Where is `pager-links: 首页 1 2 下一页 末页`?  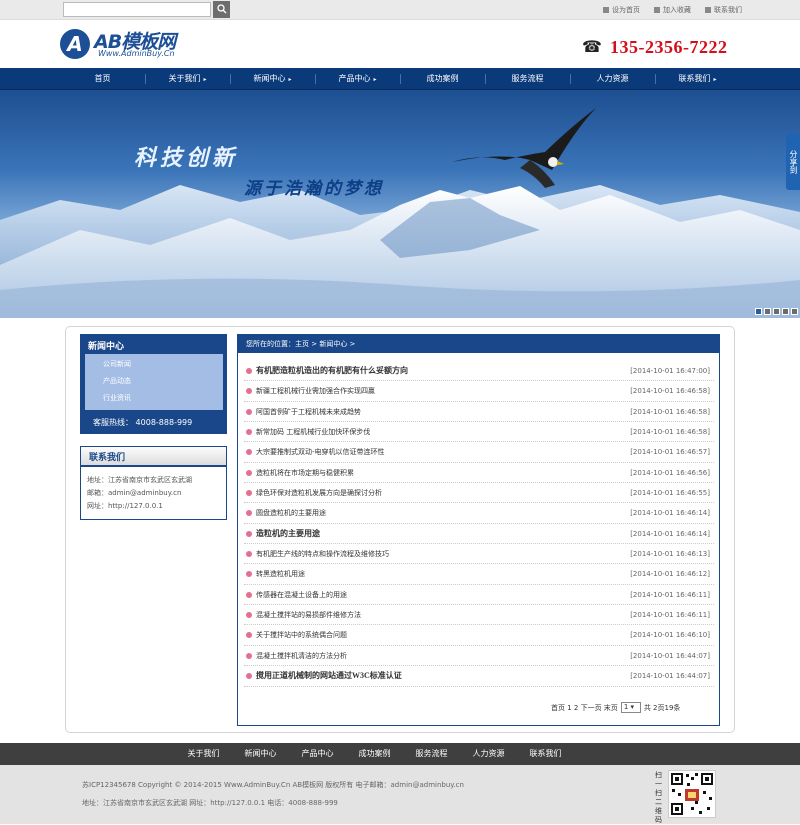 pager-links: 首页 1 2 下一页 末页 is located at coordinates (584, 708).